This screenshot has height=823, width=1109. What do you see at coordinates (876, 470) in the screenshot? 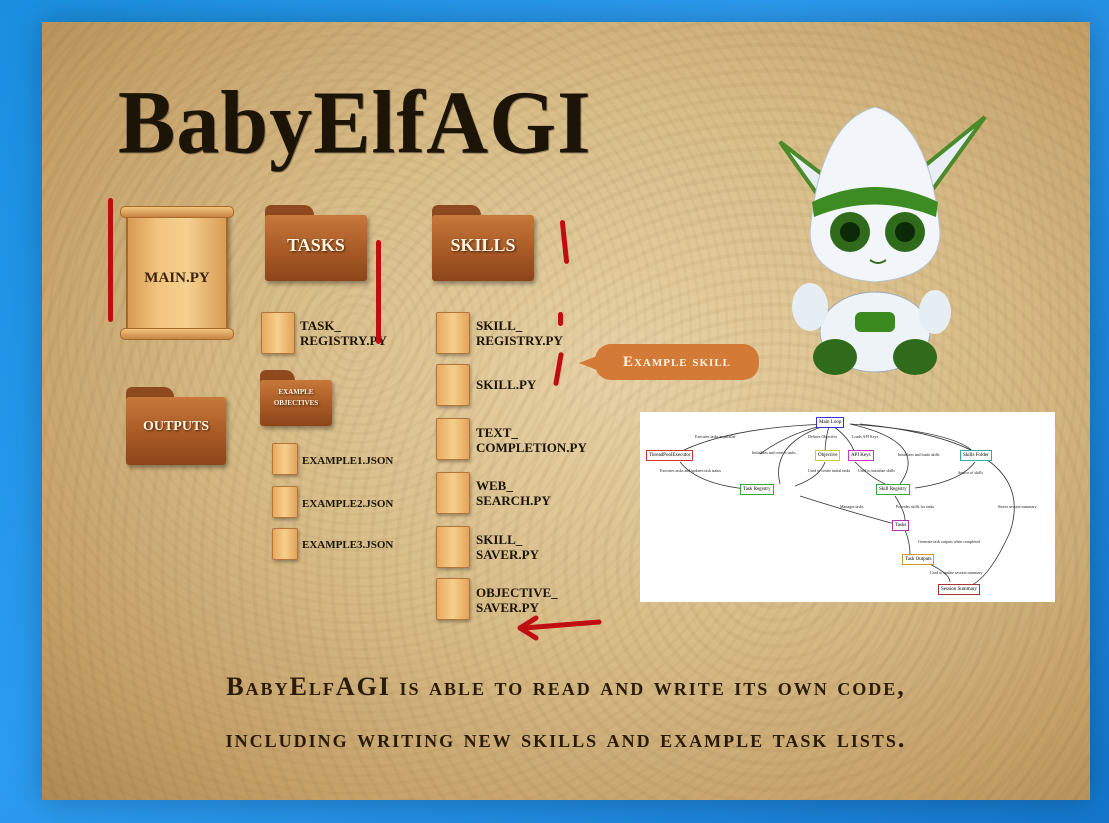
I see `edge-label: Used to initialize skills` at bounding box center [876, 470].